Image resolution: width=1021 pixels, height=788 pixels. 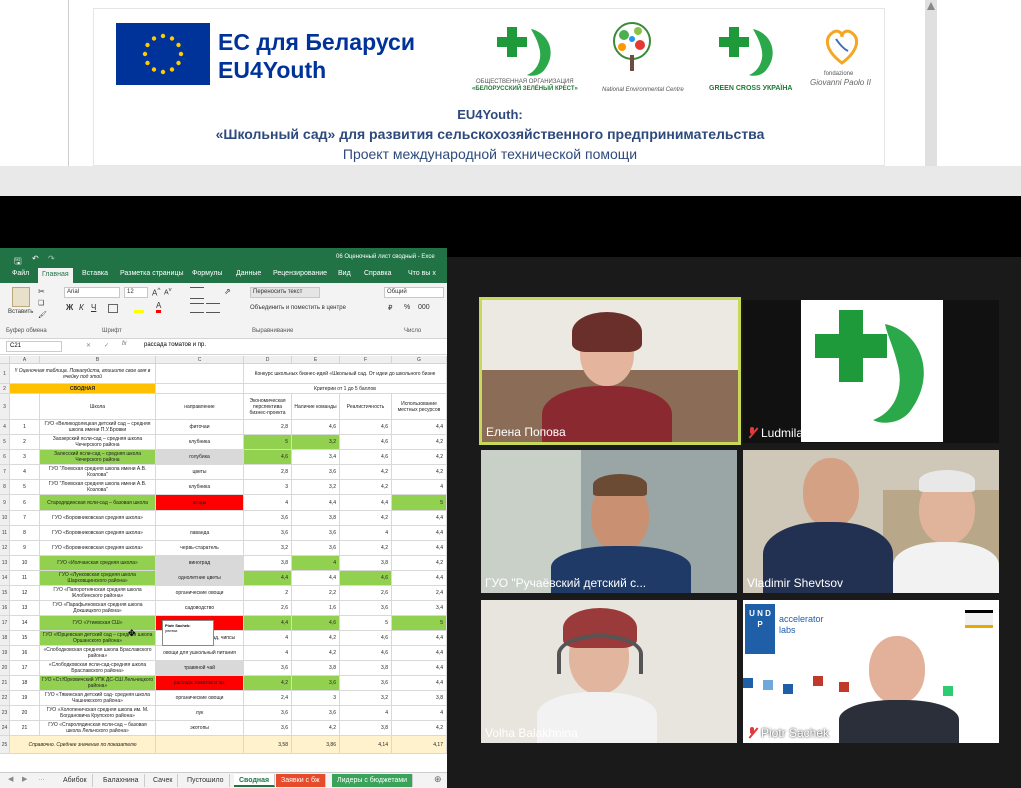 I want to click on row-header: 6, so click(x=5, y=457).